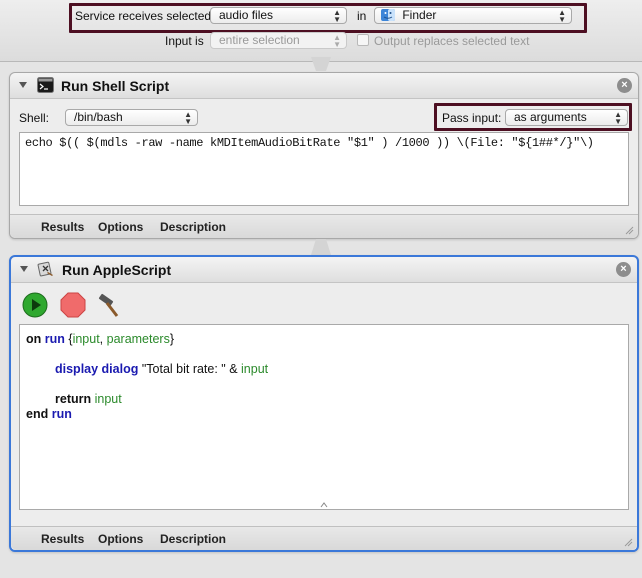  What do you see at coordinates (46, 269) in the screenshot?
I see `applescript-icon` at bounding box center [46, 269].